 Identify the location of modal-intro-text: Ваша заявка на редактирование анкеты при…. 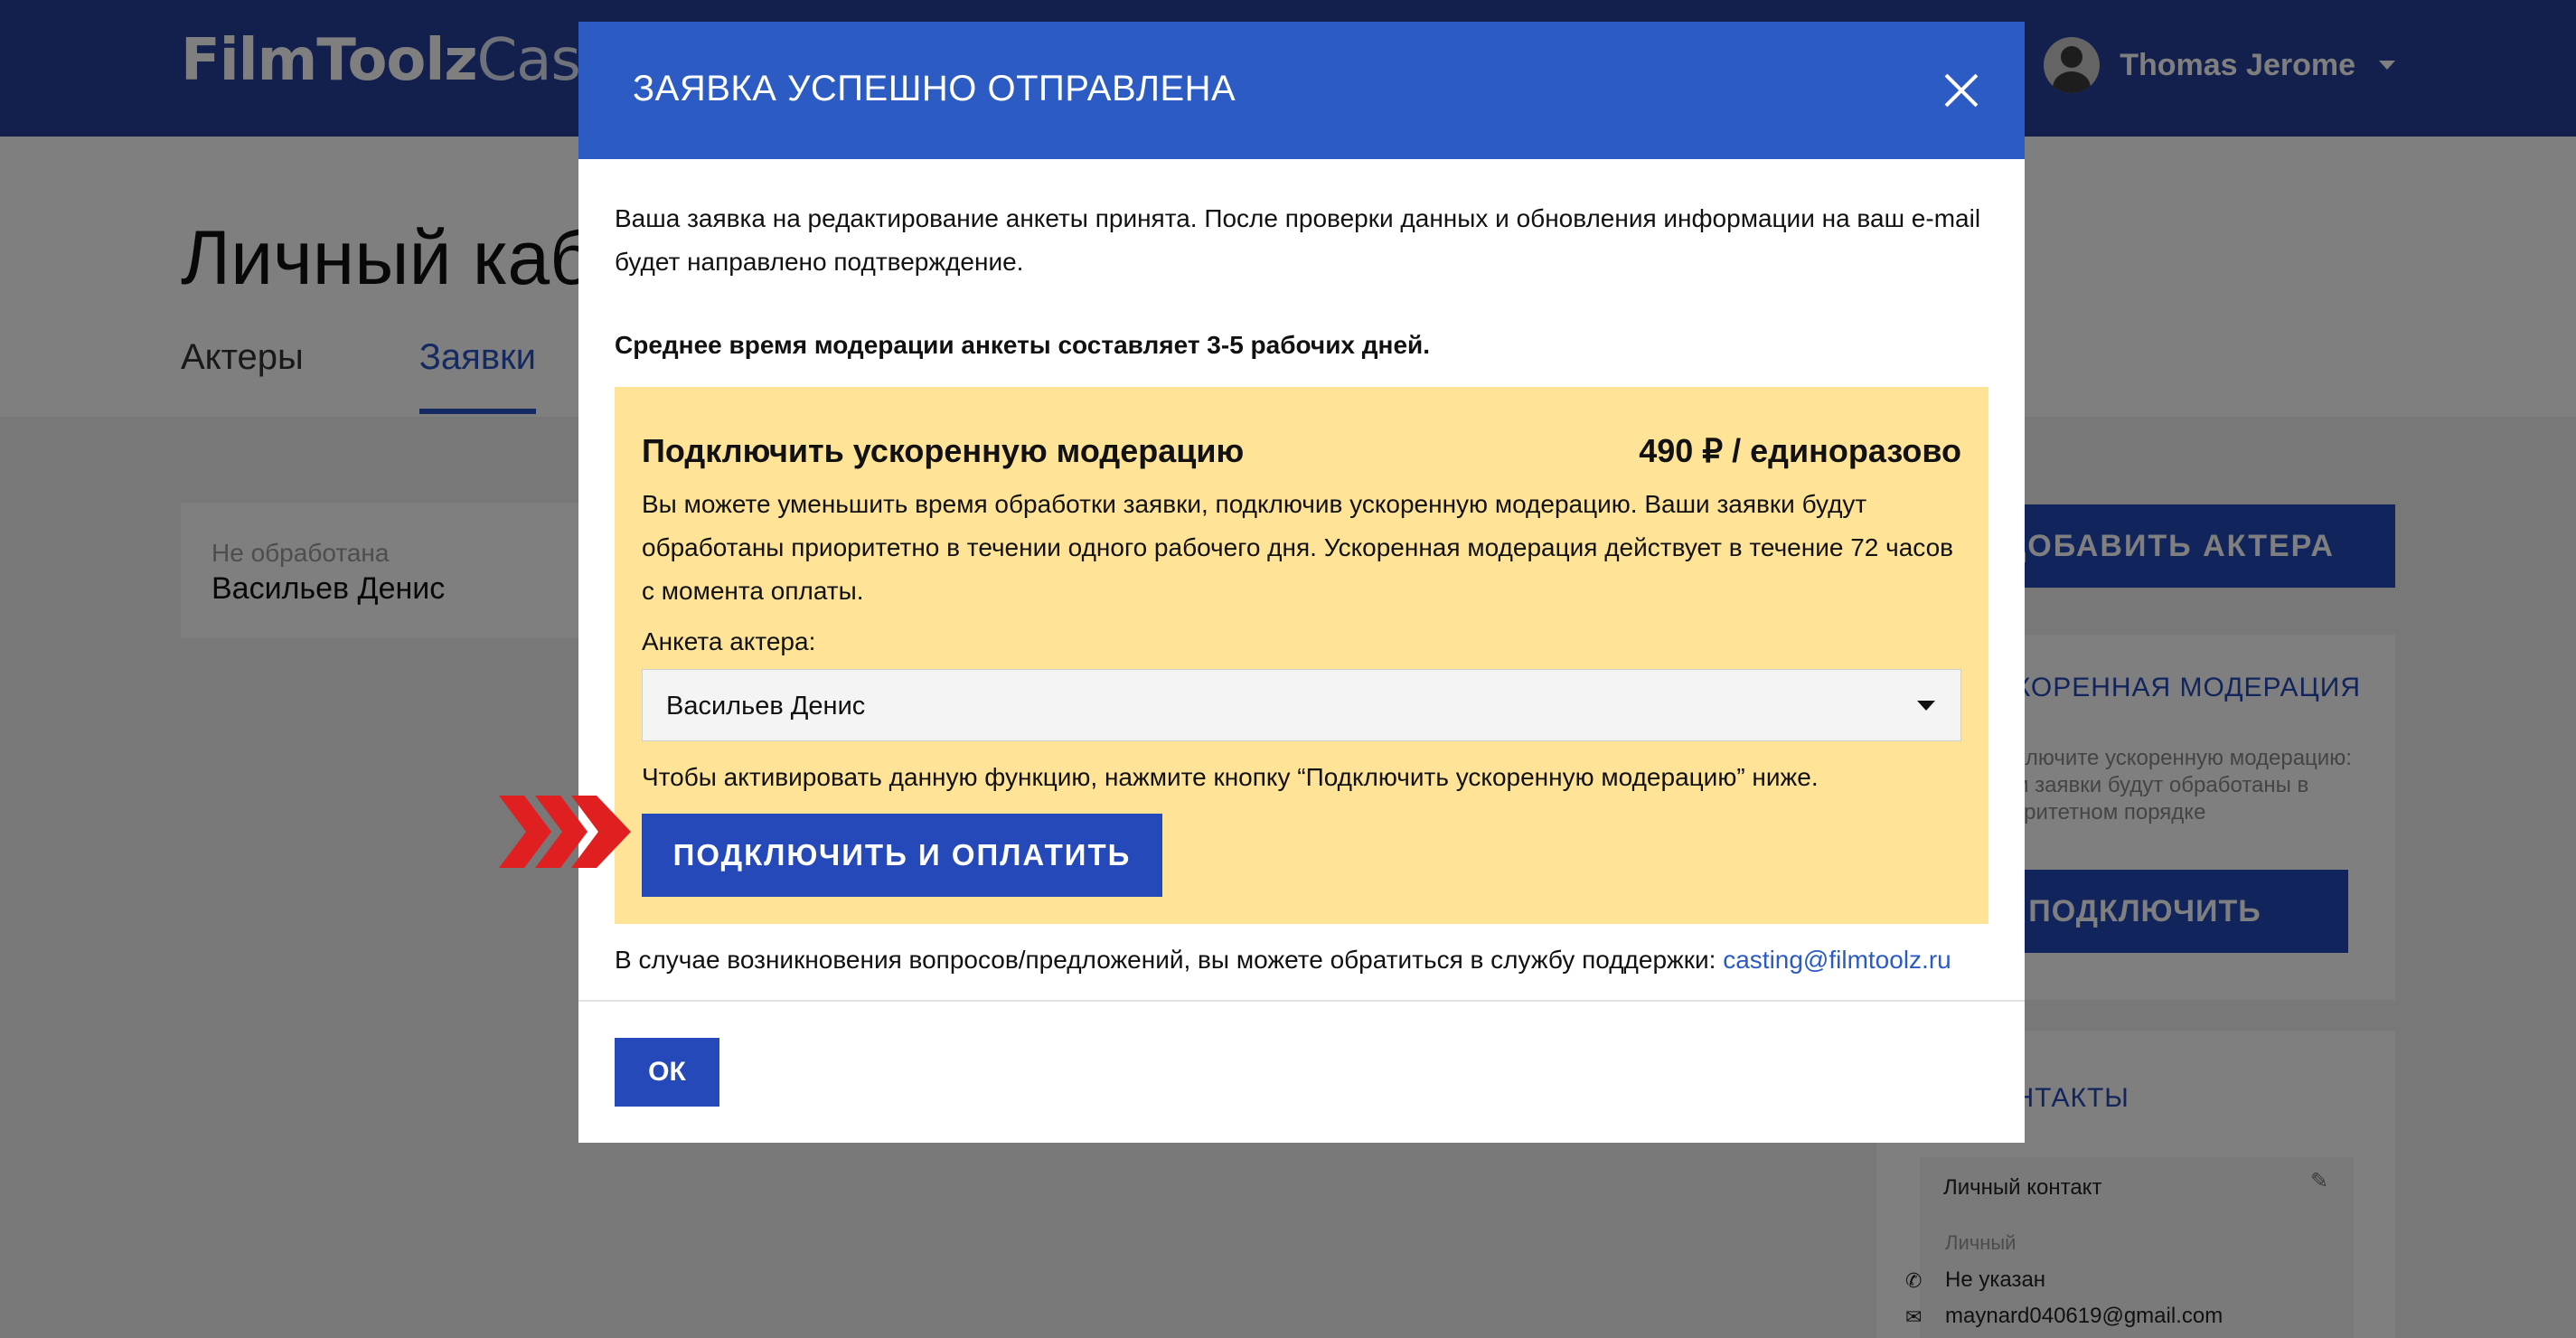
(1298, 240).